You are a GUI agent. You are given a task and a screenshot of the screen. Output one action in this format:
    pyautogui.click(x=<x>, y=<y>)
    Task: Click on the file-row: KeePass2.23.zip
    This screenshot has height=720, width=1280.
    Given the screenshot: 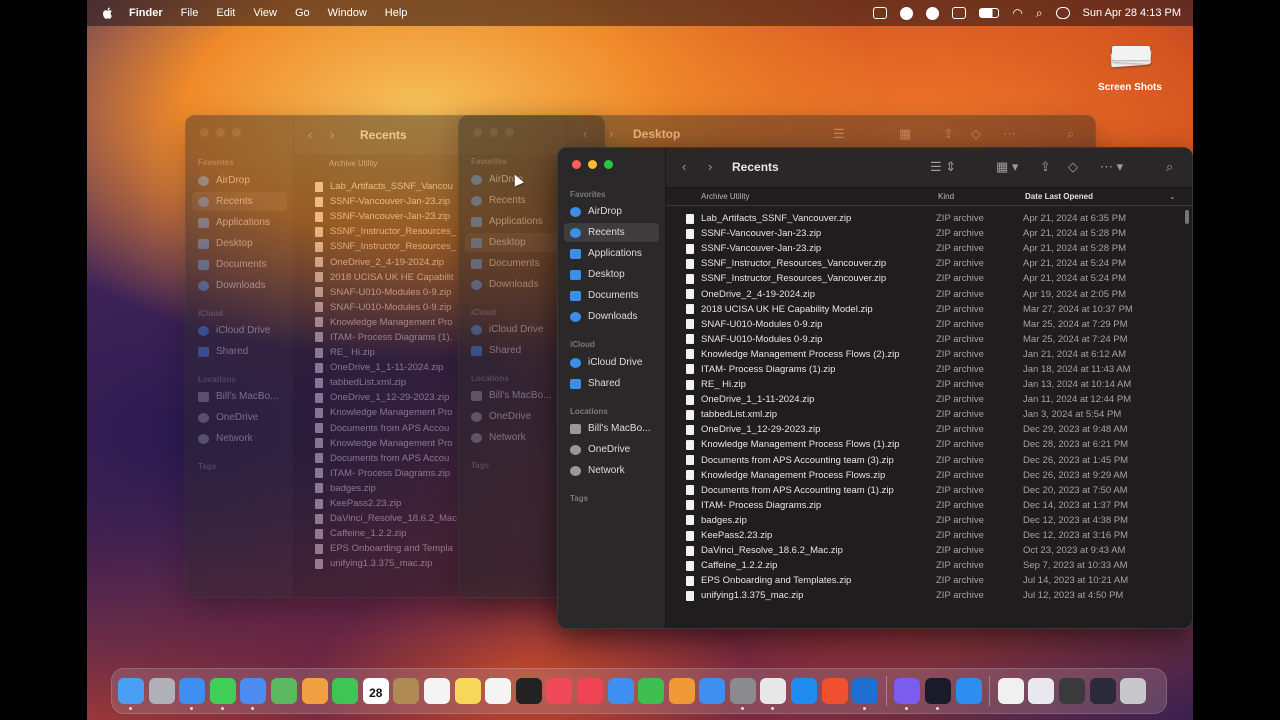 What is the action you would take?
    pyautogui.click(x=395, y=503)
    